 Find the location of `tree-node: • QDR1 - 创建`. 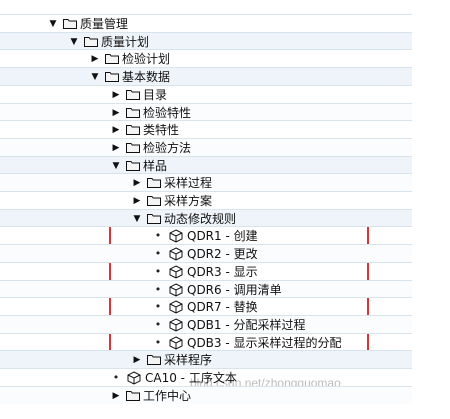

tree-node: • QDR1 - 创建 is located at coordinates (206, 235).